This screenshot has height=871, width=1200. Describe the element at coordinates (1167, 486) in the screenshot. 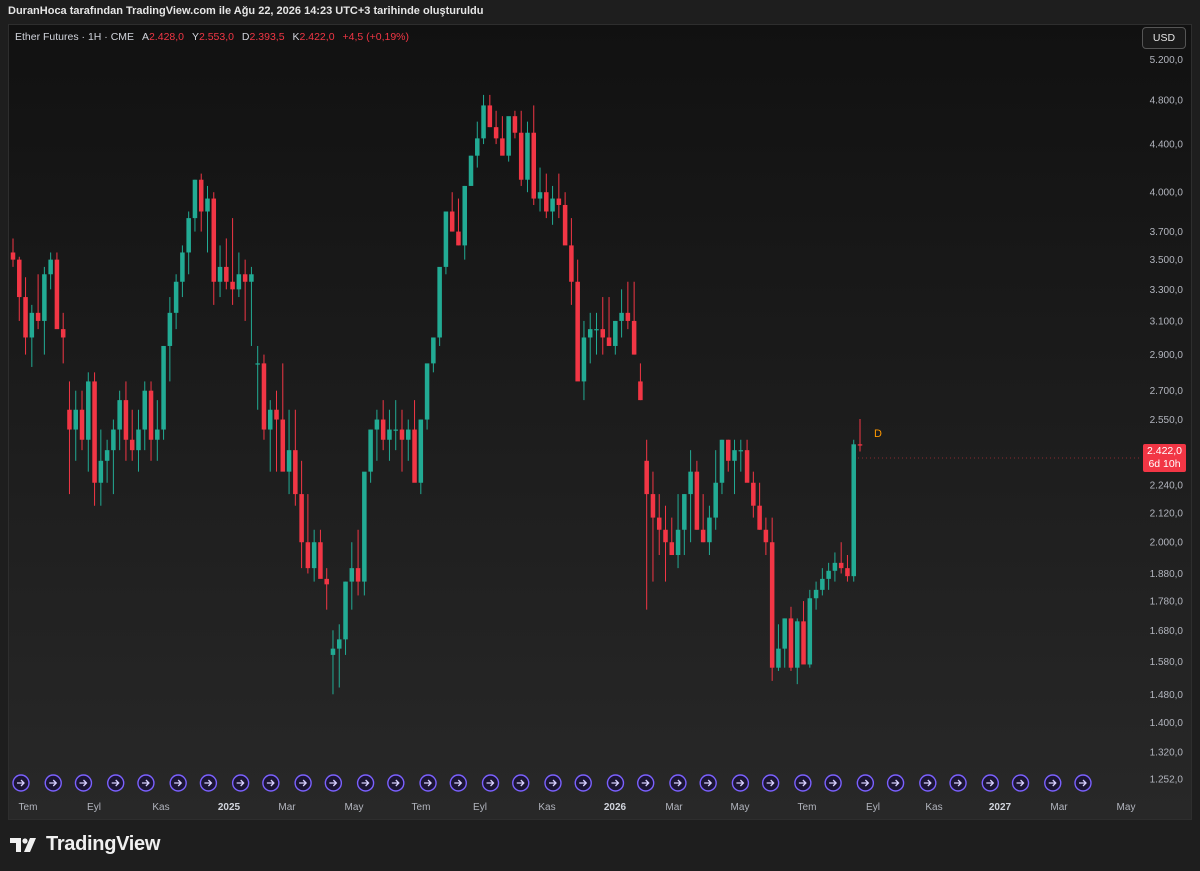

I see `price-tick-label: 2.240,0` at that location.